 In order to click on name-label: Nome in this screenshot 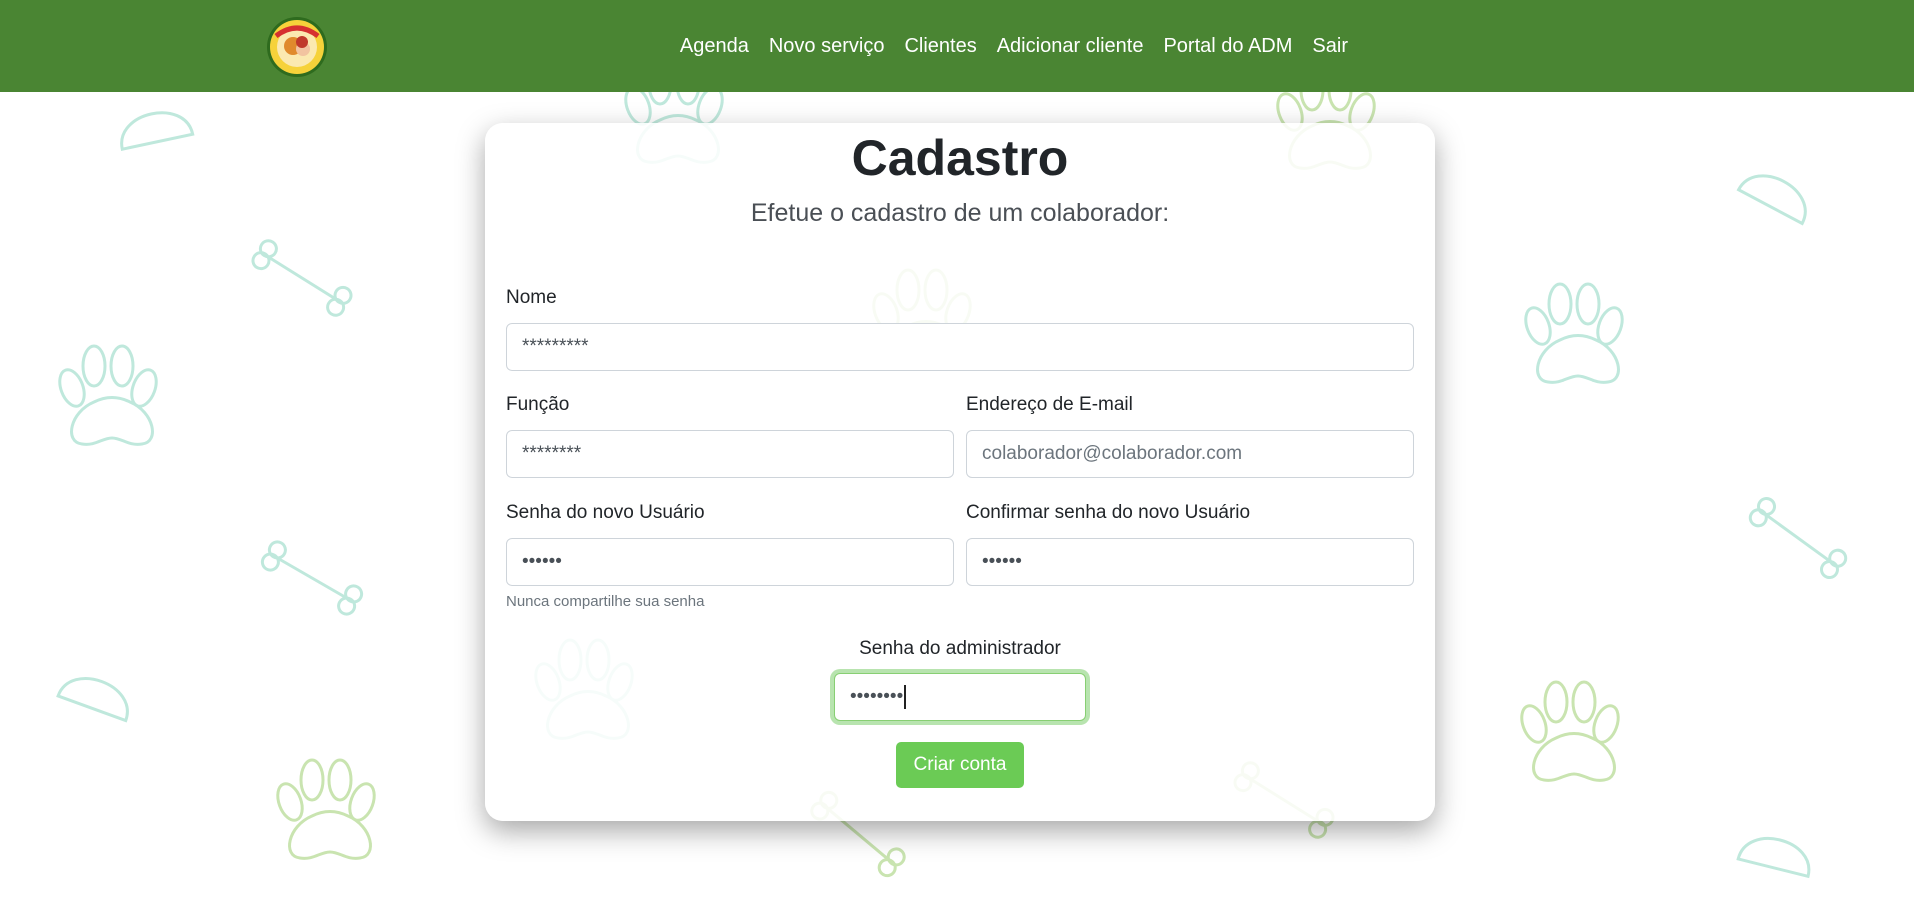, I will do `click(531, 297)`.